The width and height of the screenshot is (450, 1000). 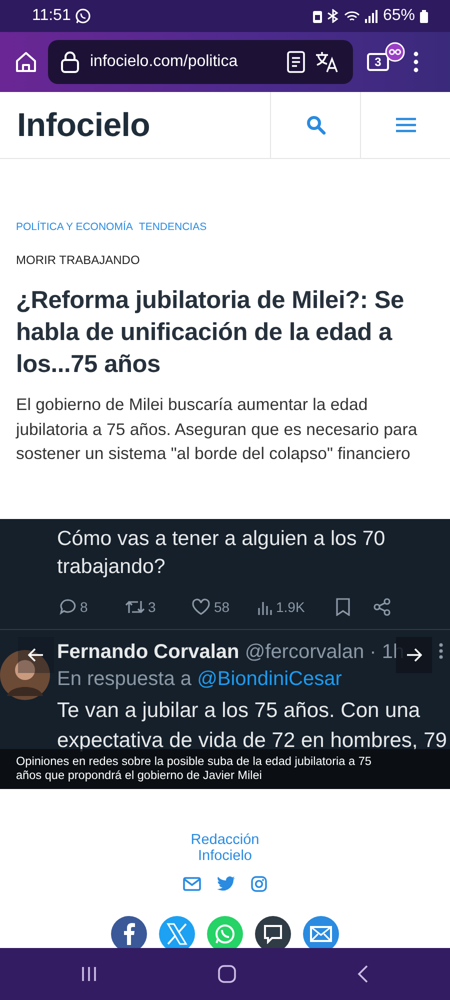 What do you see at coordinates (290, 606) in the screenshot?
I see `stat-count: 1.9K` at bounding box center [290, 606].